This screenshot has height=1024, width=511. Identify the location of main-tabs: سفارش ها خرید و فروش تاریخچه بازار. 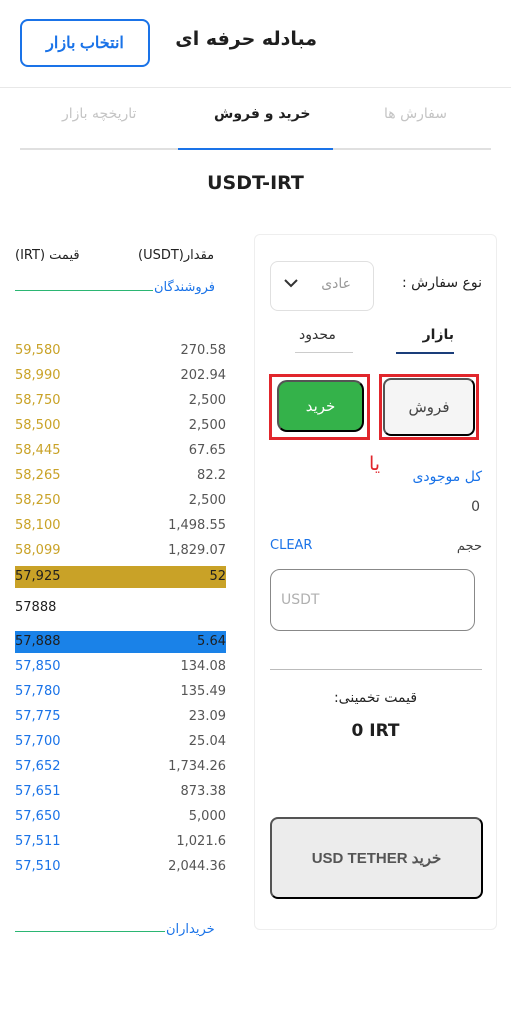
(255, 119).